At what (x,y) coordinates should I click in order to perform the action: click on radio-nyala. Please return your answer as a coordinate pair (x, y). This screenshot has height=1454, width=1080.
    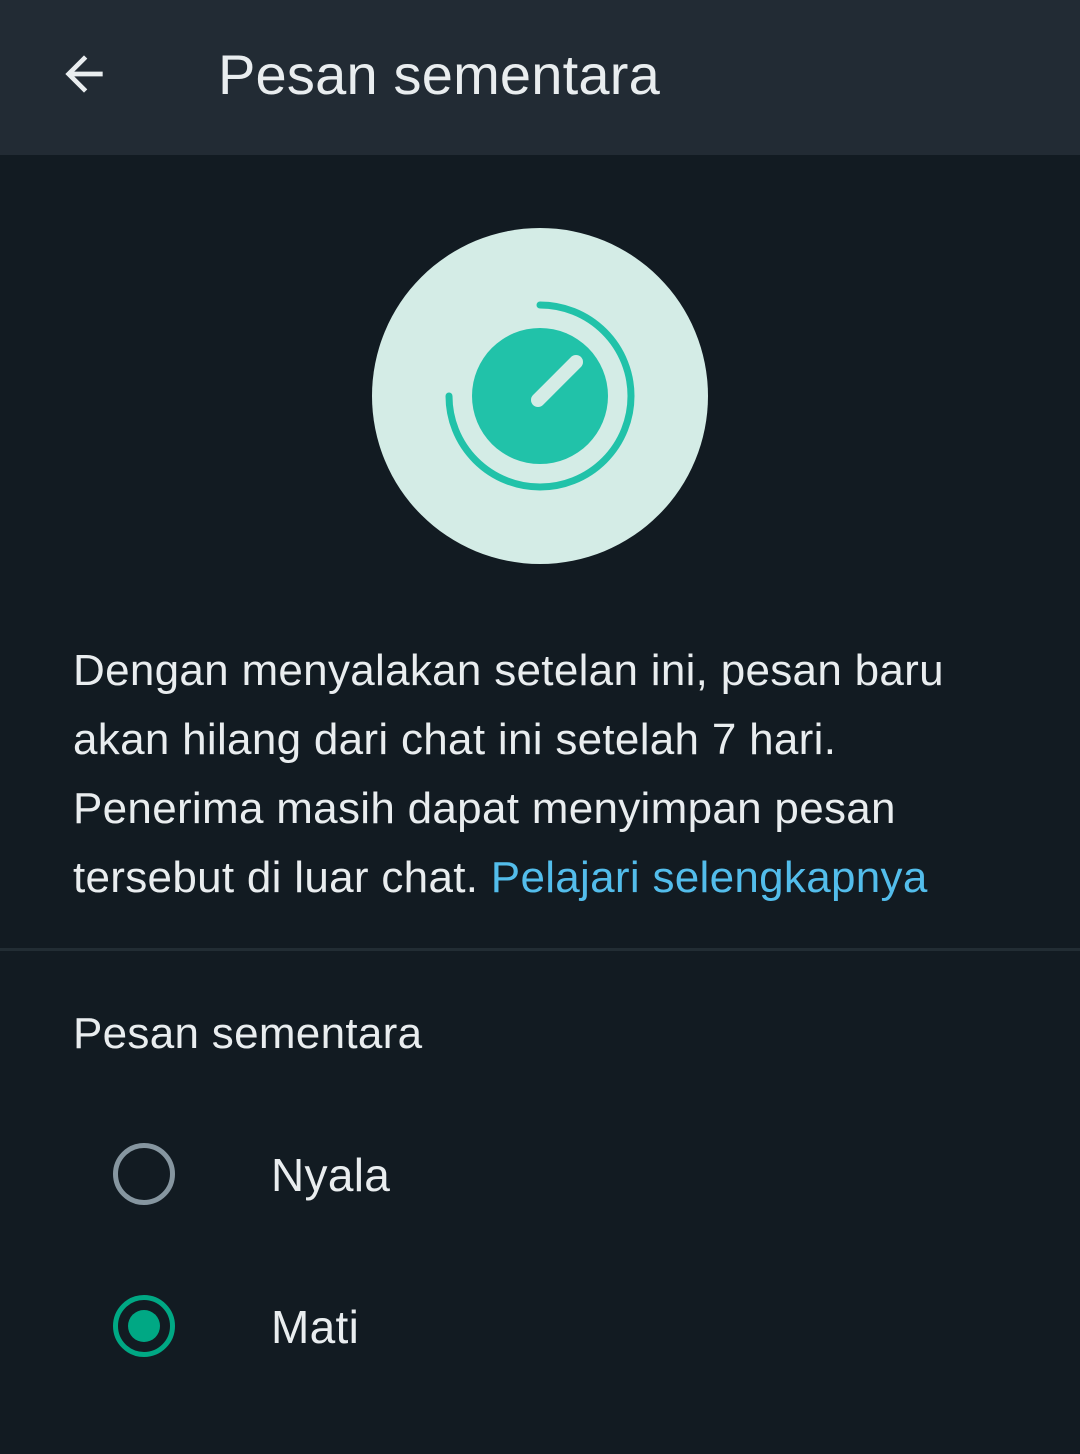
    Looking at the image, I should click on (144, 1174).